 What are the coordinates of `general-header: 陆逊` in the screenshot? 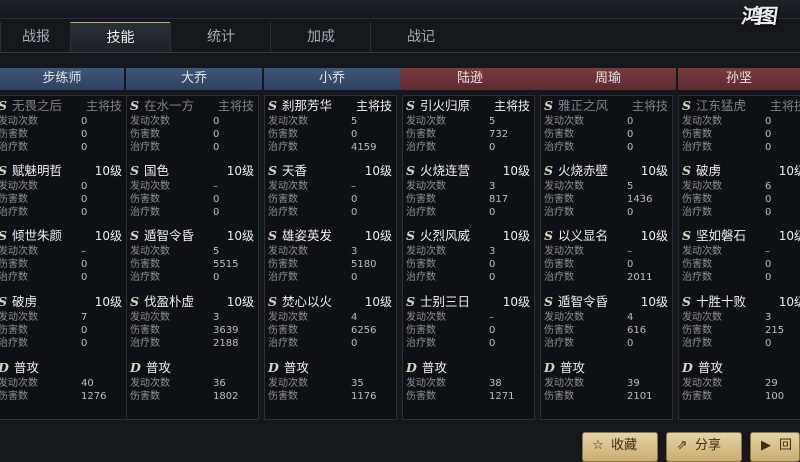 It's located at (470, 79).